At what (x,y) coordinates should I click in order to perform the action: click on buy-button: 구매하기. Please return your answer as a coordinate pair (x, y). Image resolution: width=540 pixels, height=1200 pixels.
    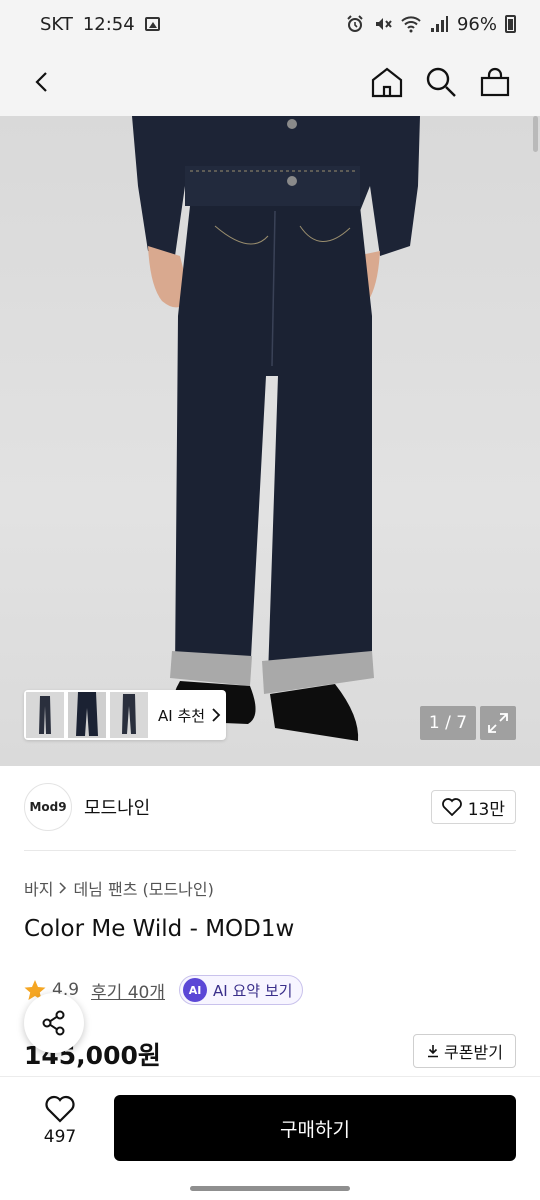
    Looking at the image, I should click on (315, 1128).